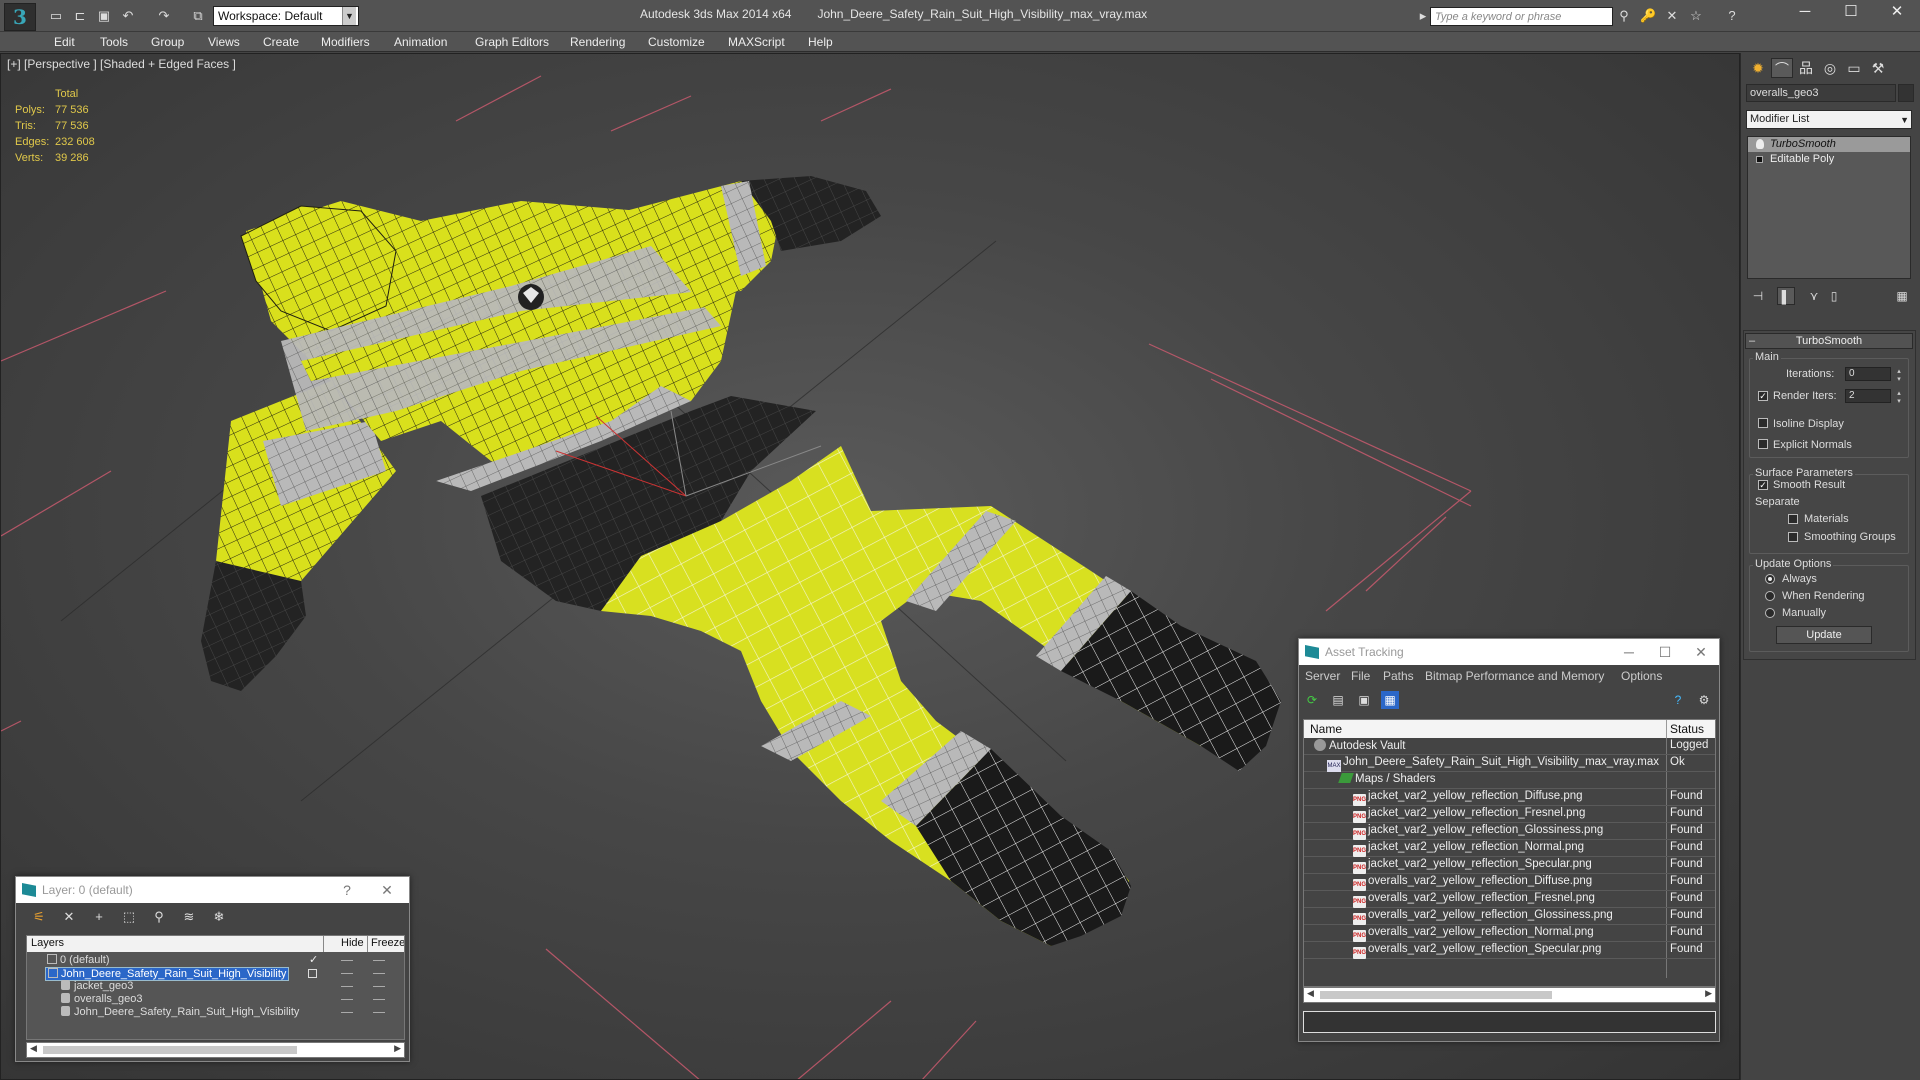 Image resolution: width=1920 pixels, height=1080 pixels. Describe the element at coordinates (1821, 93) in the screenshot. I see `object-name-field: overalls_geo3` at that location.